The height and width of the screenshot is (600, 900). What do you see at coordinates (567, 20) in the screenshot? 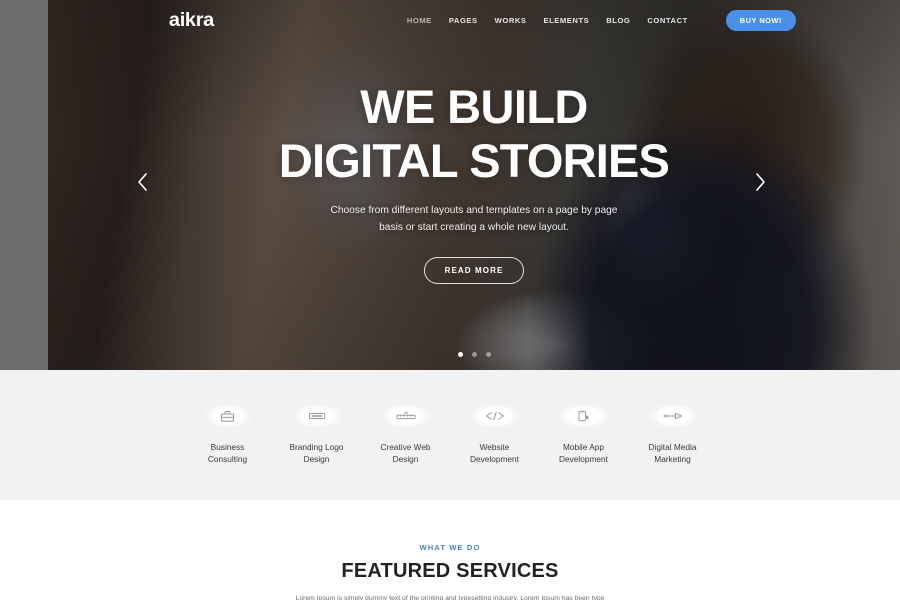
I see `nav-item-elements: ELEMENTS` at bounding box center [567, 20].